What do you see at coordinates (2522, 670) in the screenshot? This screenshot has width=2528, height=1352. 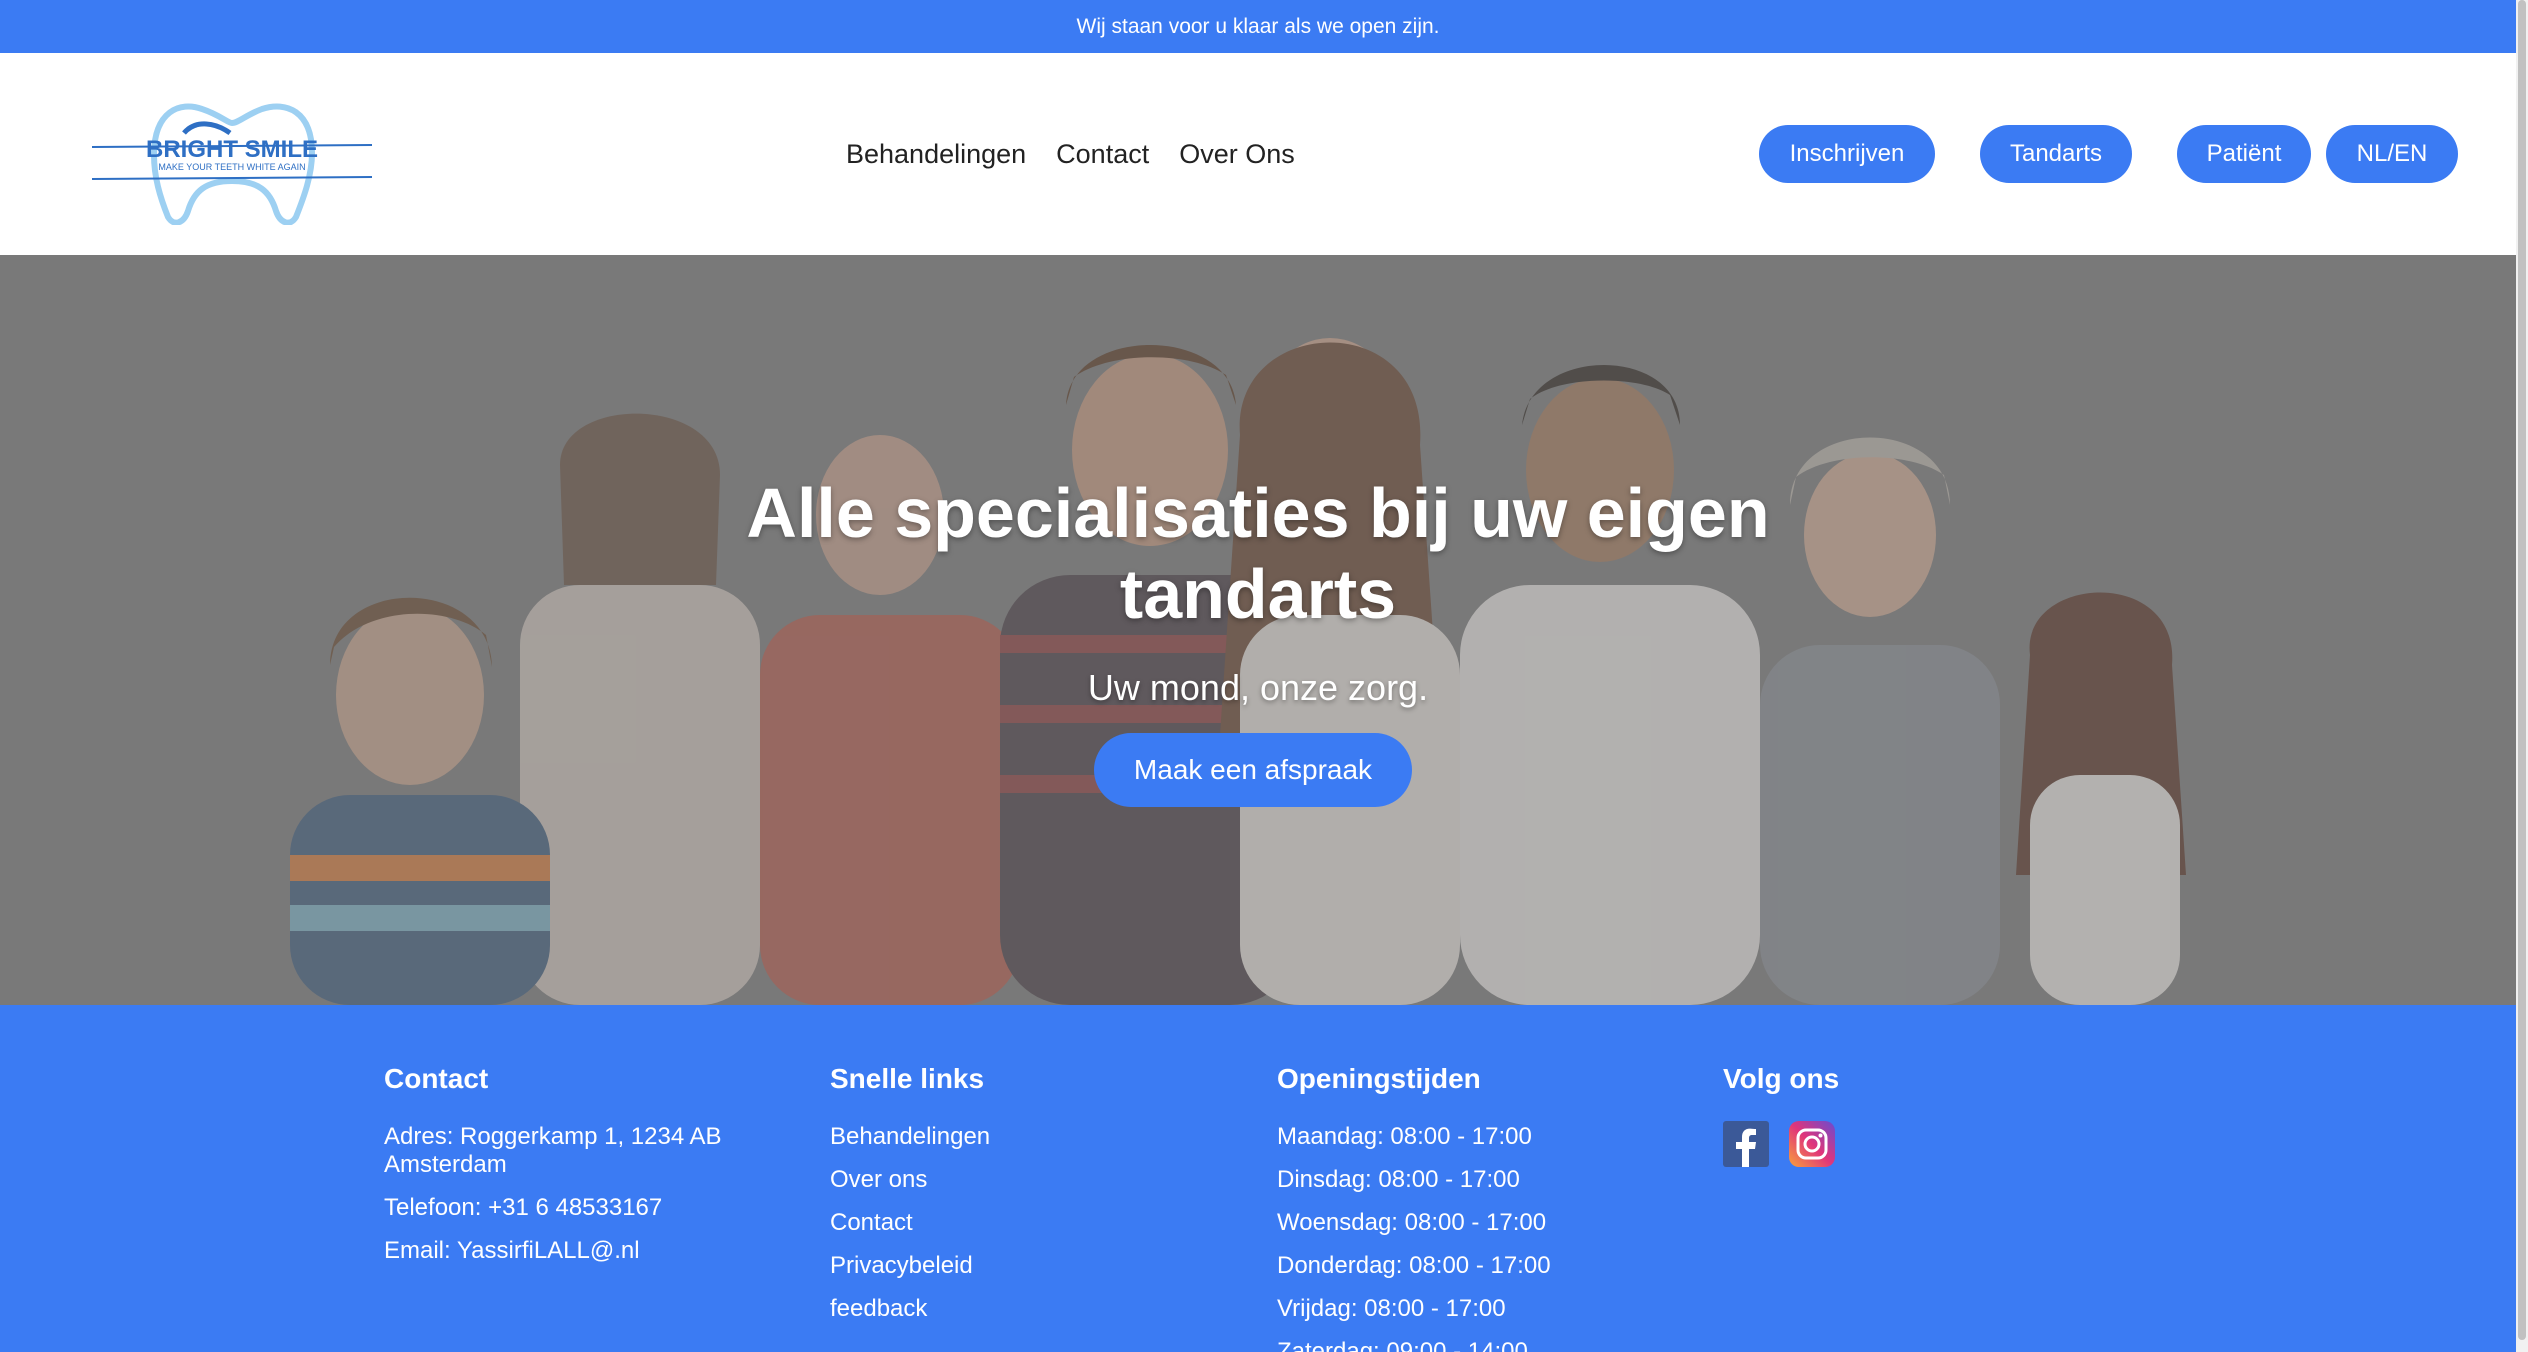 I see `scrollbar-thumb` at bounding box center [2522, 670].